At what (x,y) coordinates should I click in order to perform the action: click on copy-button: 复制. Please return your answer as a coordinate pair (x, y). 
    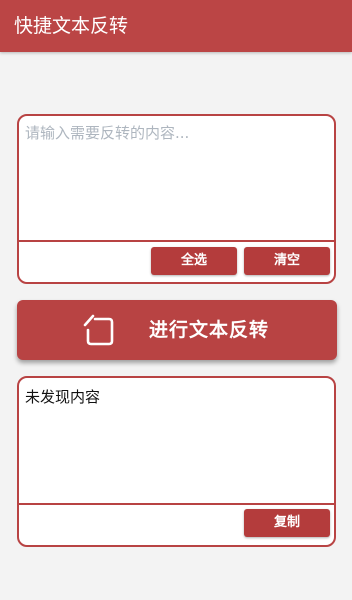
    Looking at the image, I should click on (287, 523).